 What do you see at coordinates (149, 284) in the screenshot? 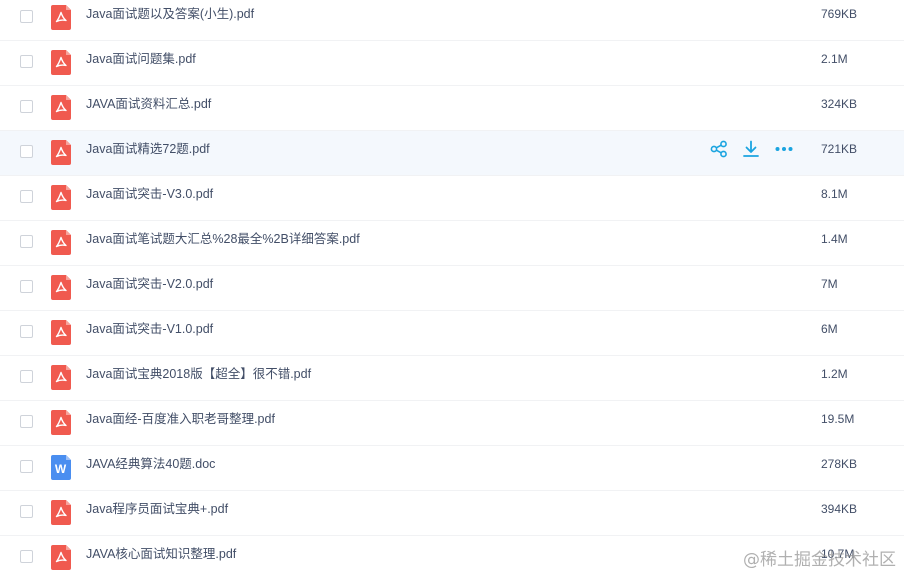
I see `file-name: Java面试突击-V2.0.pdf` at bounding box center [149, 284].